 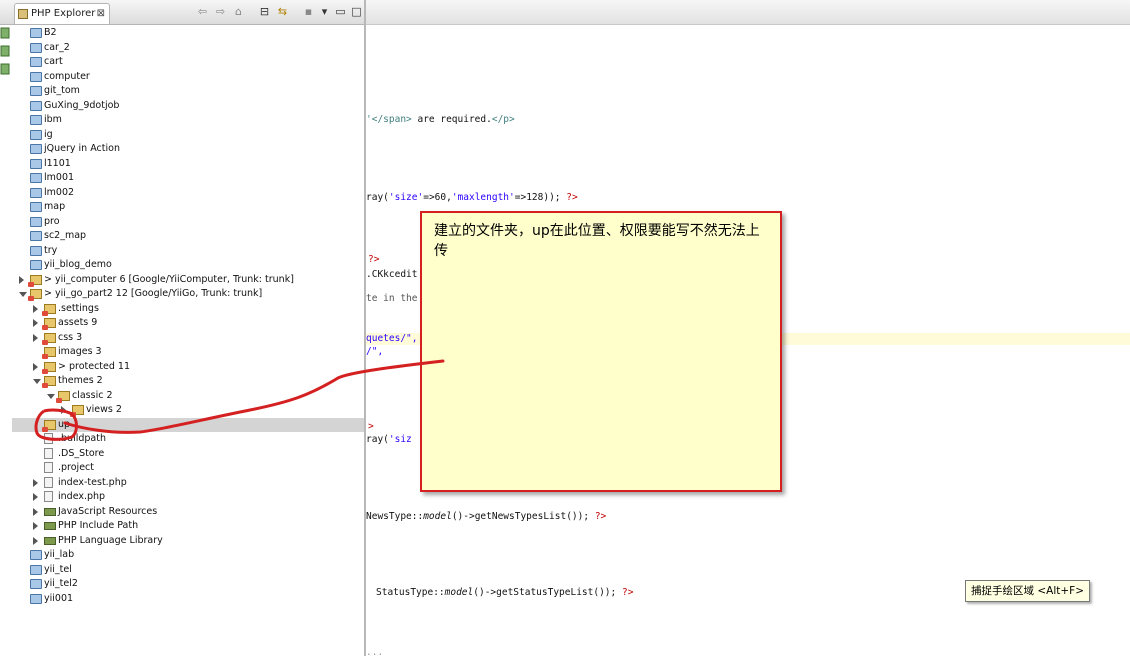 I want to click on tree-item-label: git_tom, so click(x=62, y=90).